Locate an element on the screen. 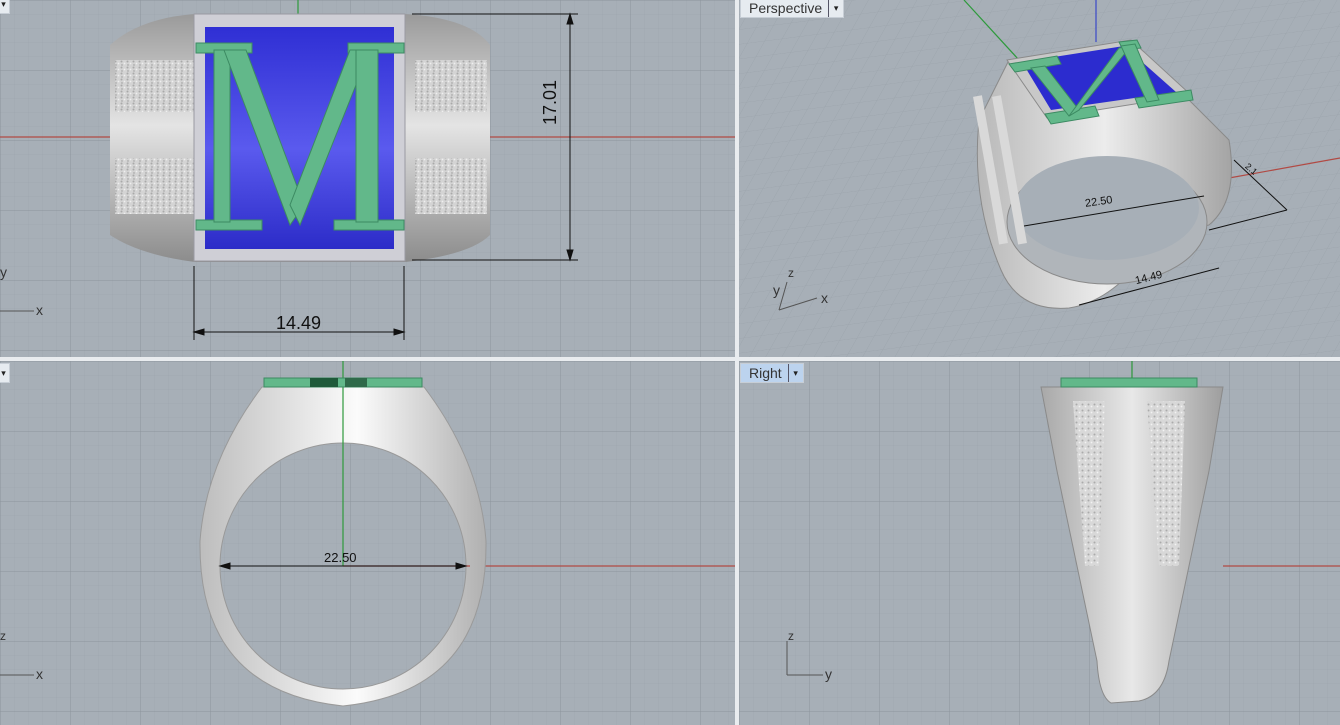 This screenshot has width=1340, height=725. dim-label-width: 14.49 is located at coordinates (299, 323).